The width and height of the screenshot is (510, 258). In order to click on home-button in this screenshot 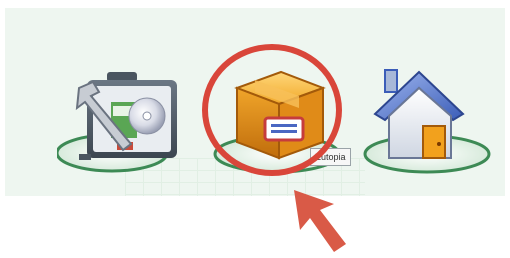, I will do `click(427, 118)`.